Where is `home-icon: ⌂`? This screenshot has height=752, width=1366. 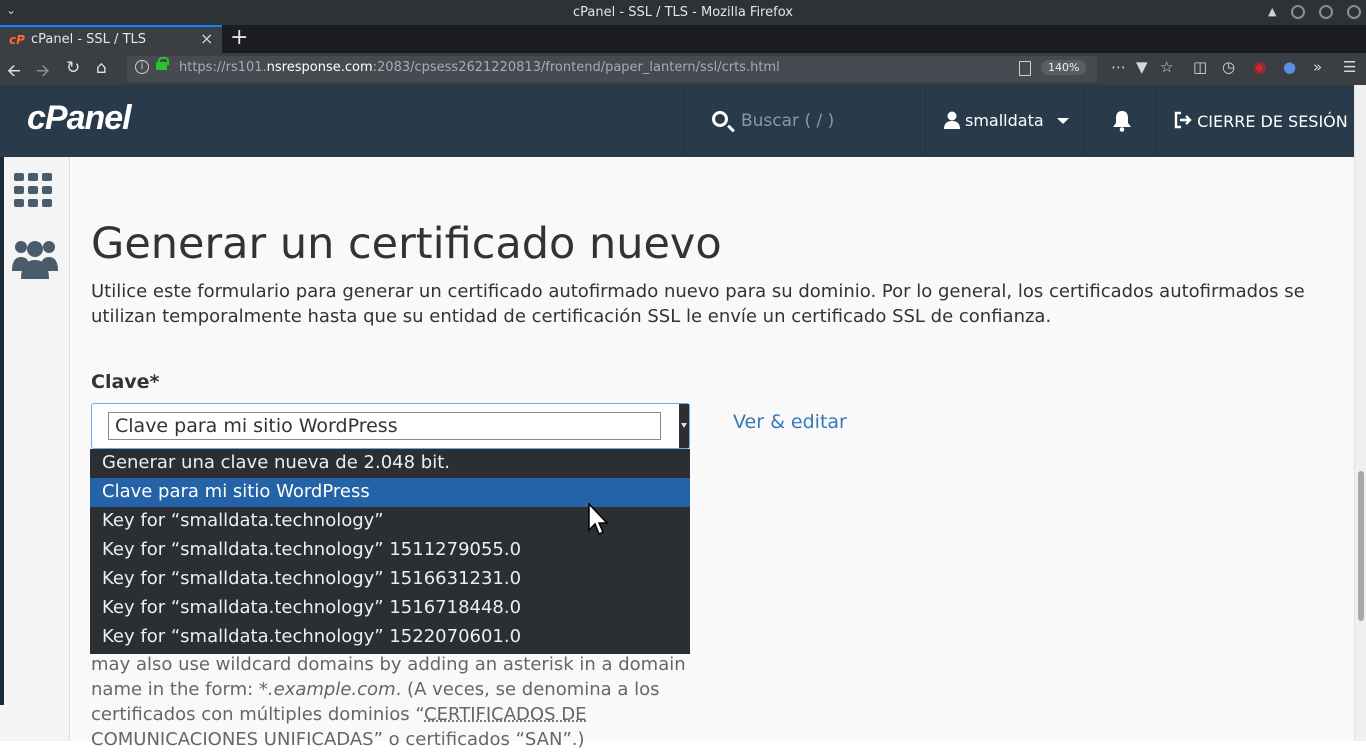 home-icon: ⌂ is located at coordinates (101, 68).